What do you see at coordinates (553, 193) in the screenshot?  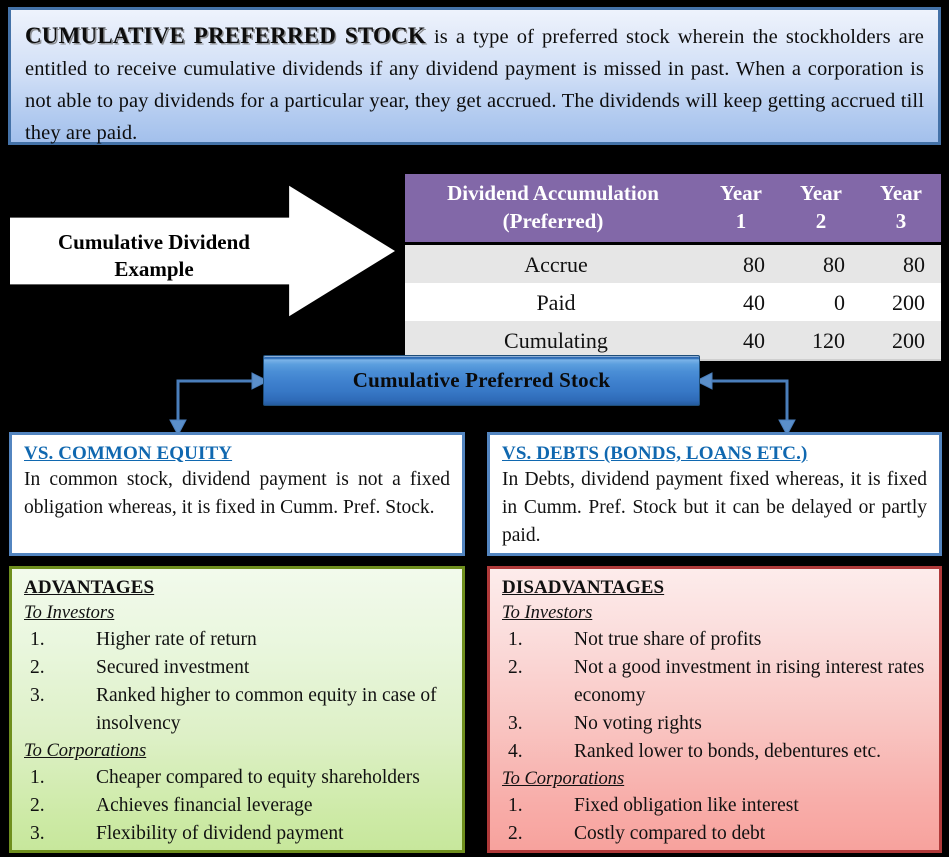 I see `table-header-metric-line1: Dividend Accumulation` at bounding box center [553, 193].